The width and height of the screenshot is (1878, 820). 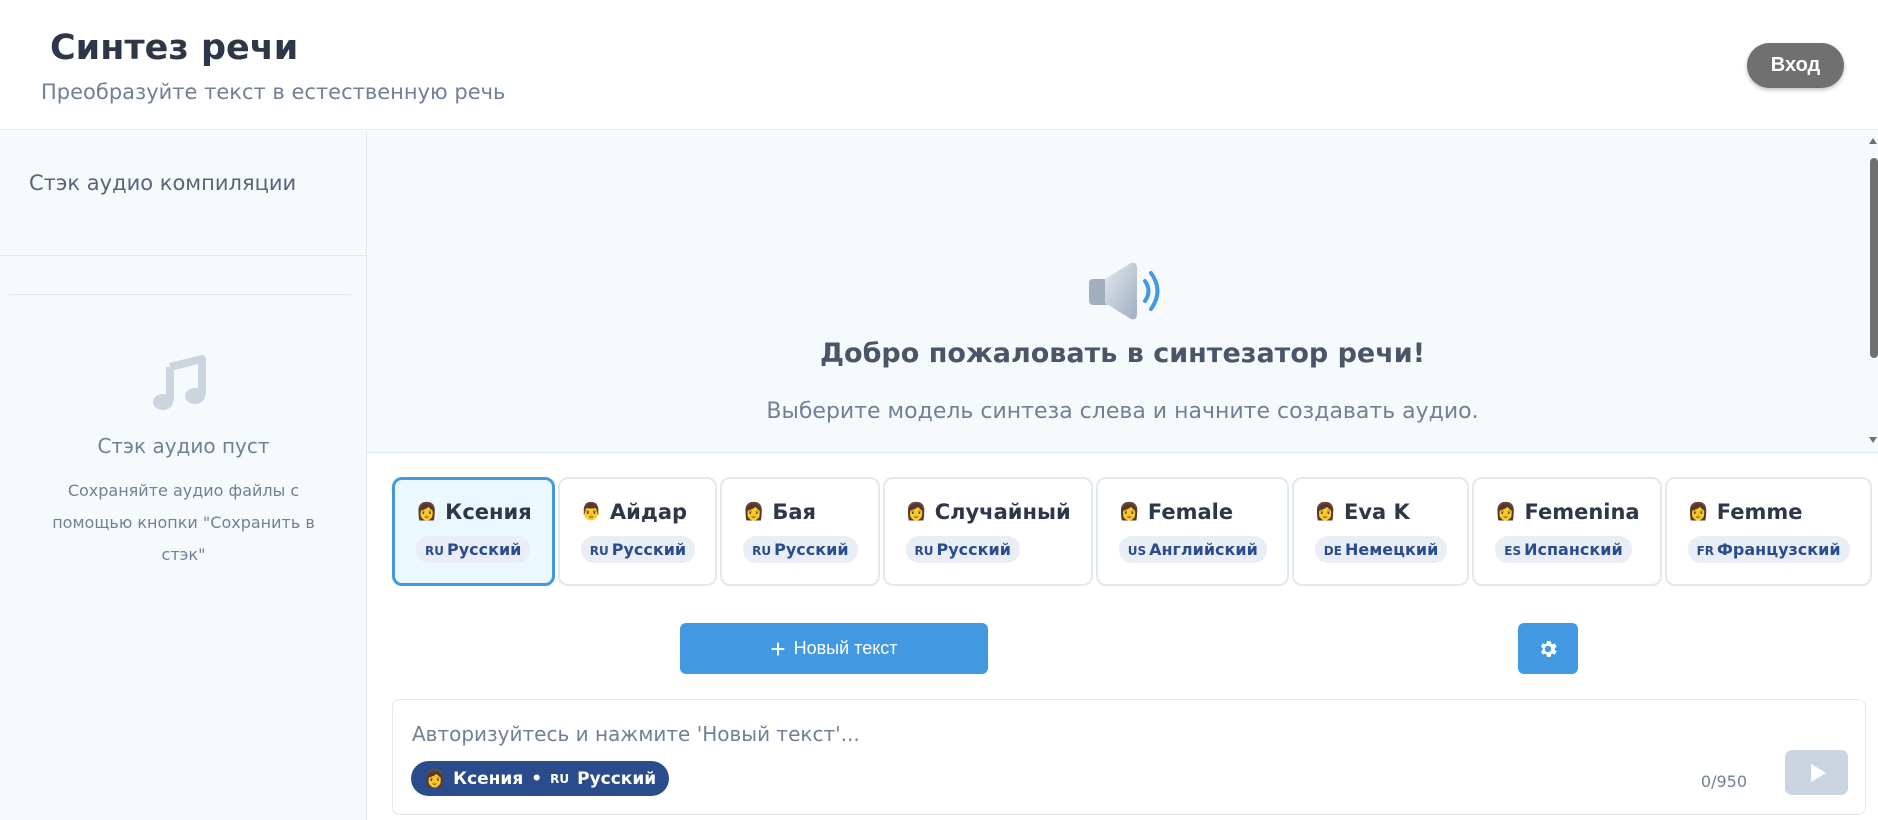 What do you see at coordinates (560, 778) in the screenshot?
I see `chip-lang-code: RU` at bounding box center [560, 778].